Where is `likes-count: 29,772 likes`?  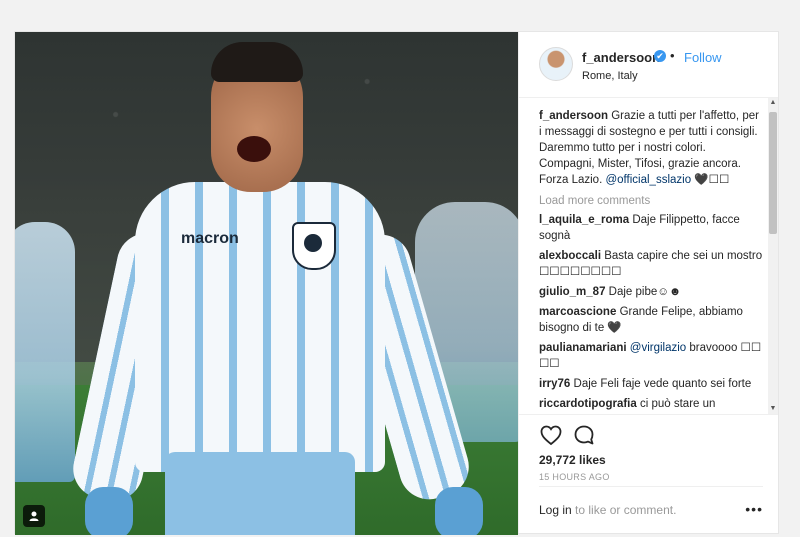
likes-count: 29,772 likes is located at coordinates (572, 460).